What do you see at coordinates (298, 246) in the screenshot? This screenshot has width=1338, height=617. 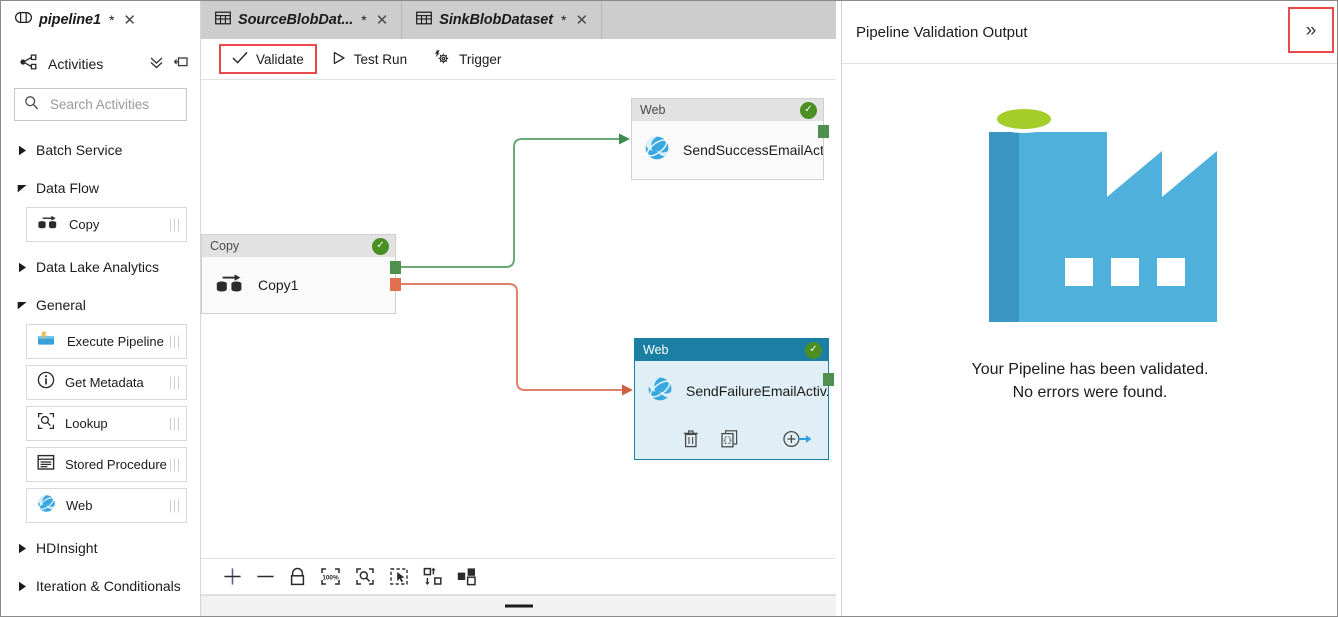 I see `node-header: Copy ✓` at bounding box center [298, 246].